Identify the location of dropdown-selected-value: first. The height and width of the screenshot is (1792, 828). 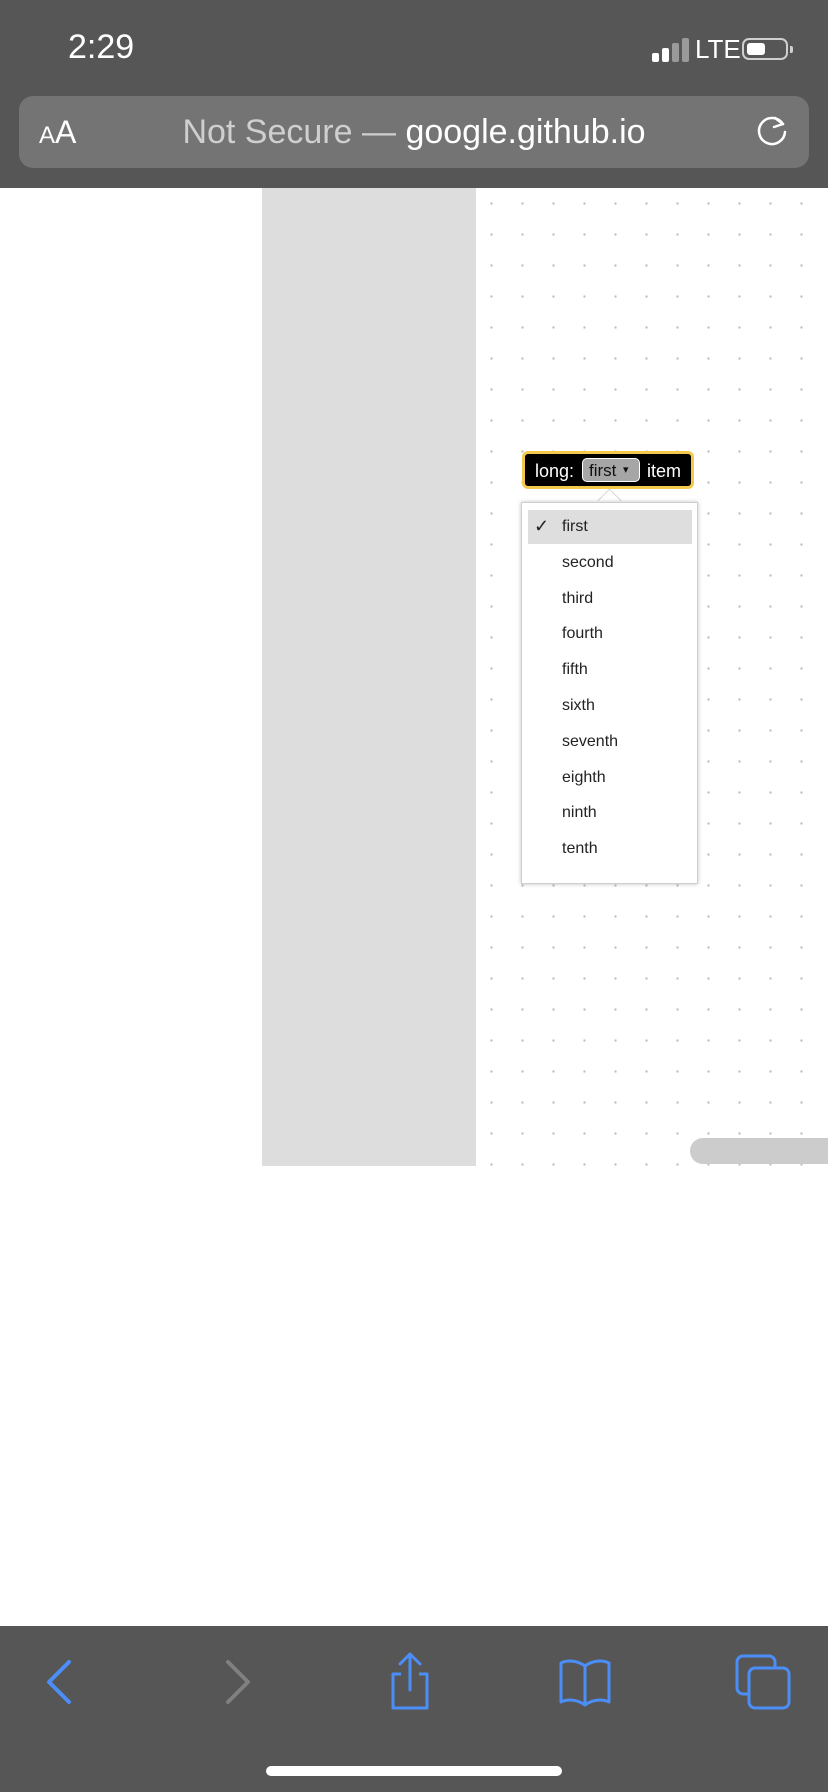
(603, 470).